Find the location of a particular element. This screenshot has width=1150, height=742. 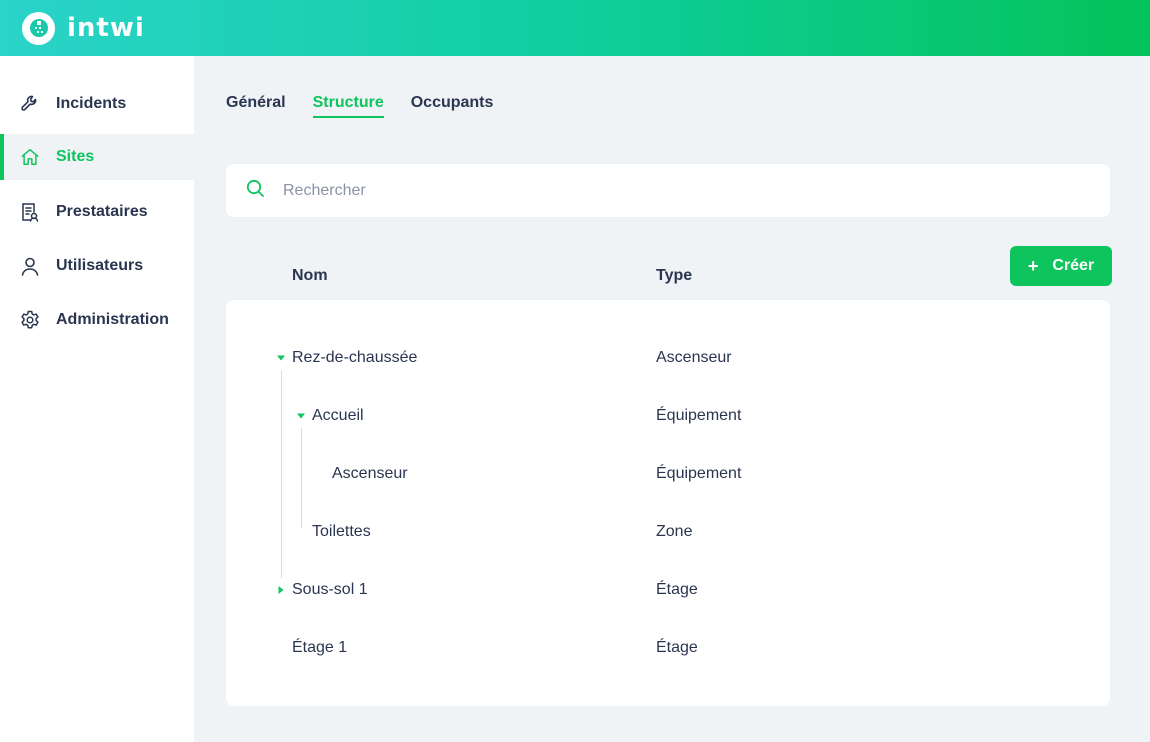

sidebar-item-label: Utilisateurs is located at coordinates (100, 265).